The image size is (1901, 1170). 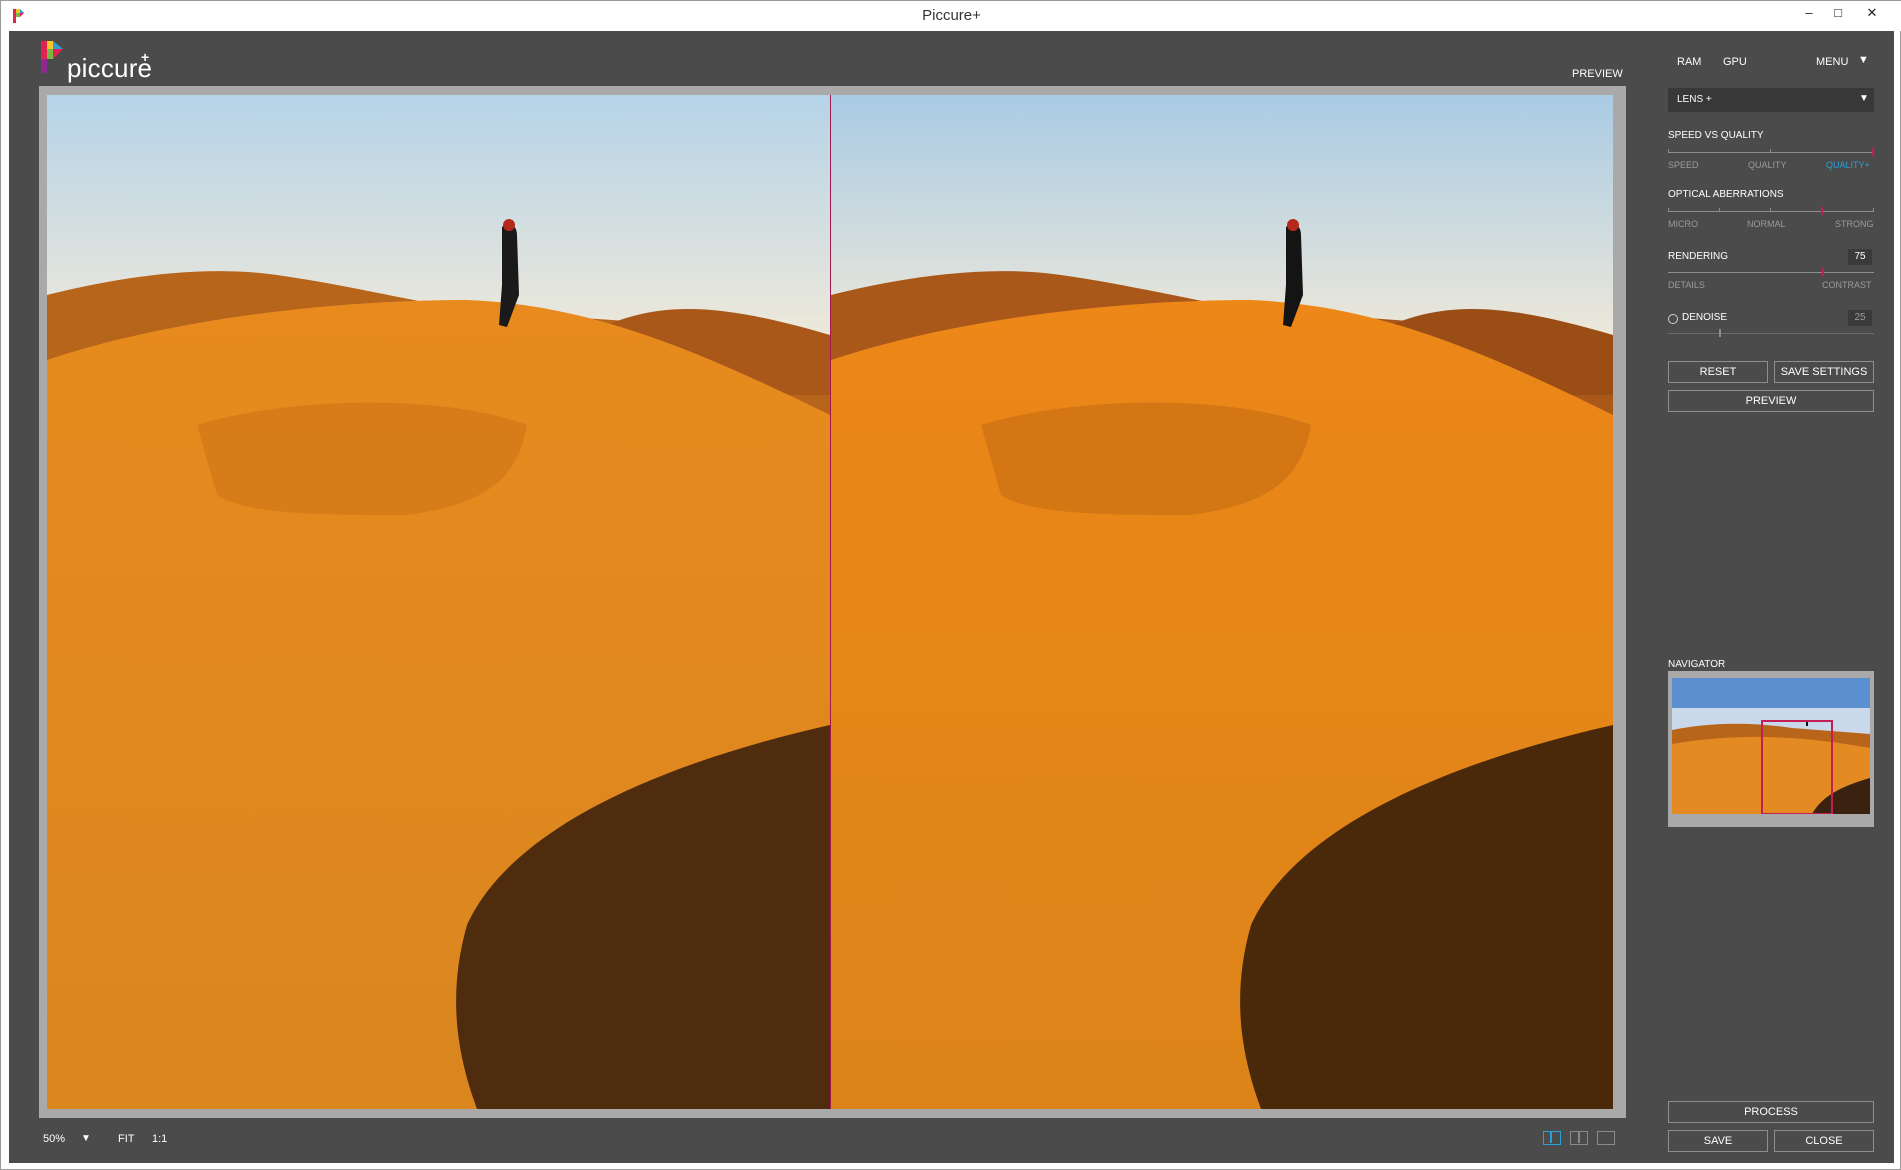 I want to click on side-by-side-view-icon, so click(x=1552, y=1138).